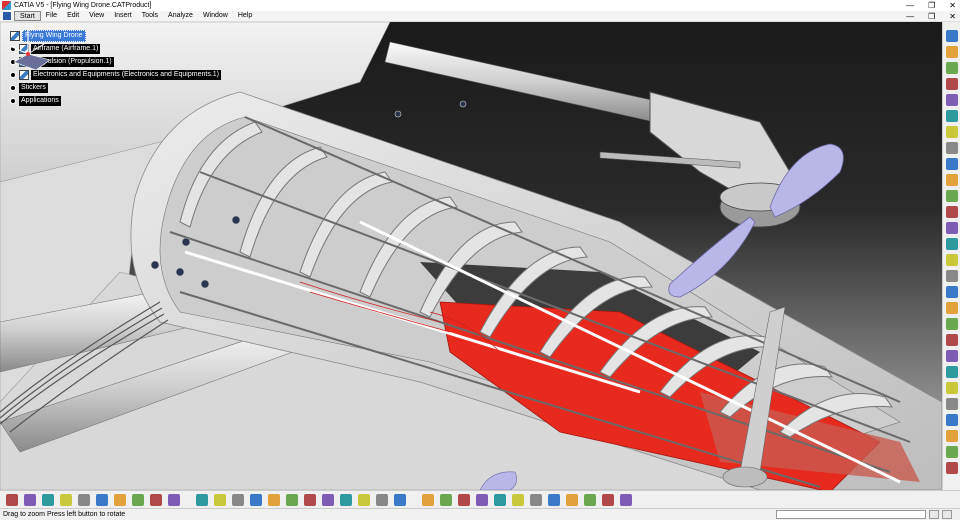 This screenshot has width=960, height=520. Describe the element at coordinates (952, 132) in the screenshot. I see `rib-icon` at that location.